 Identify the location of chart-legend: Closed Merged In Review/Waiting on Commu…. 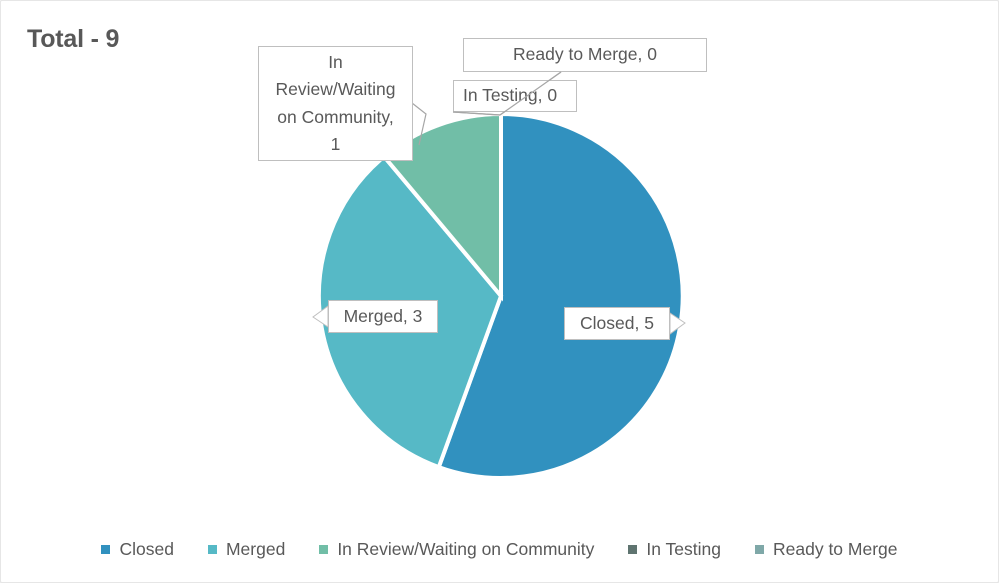
(499, 549).